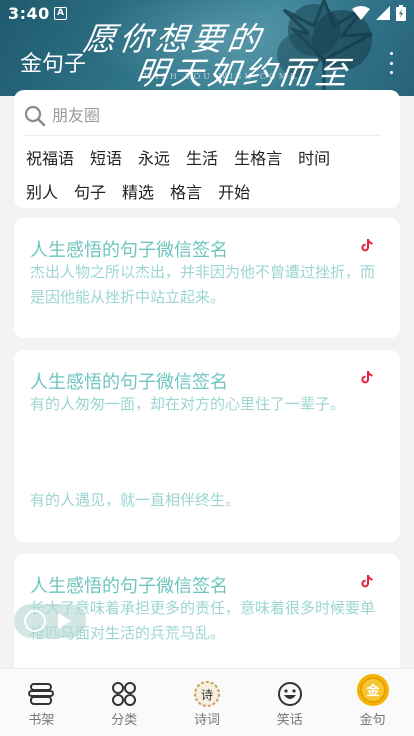 Image resolution: width=414 pixels, height=736 pixels. I want to click on tag-item: 生活, so click(202, 157).